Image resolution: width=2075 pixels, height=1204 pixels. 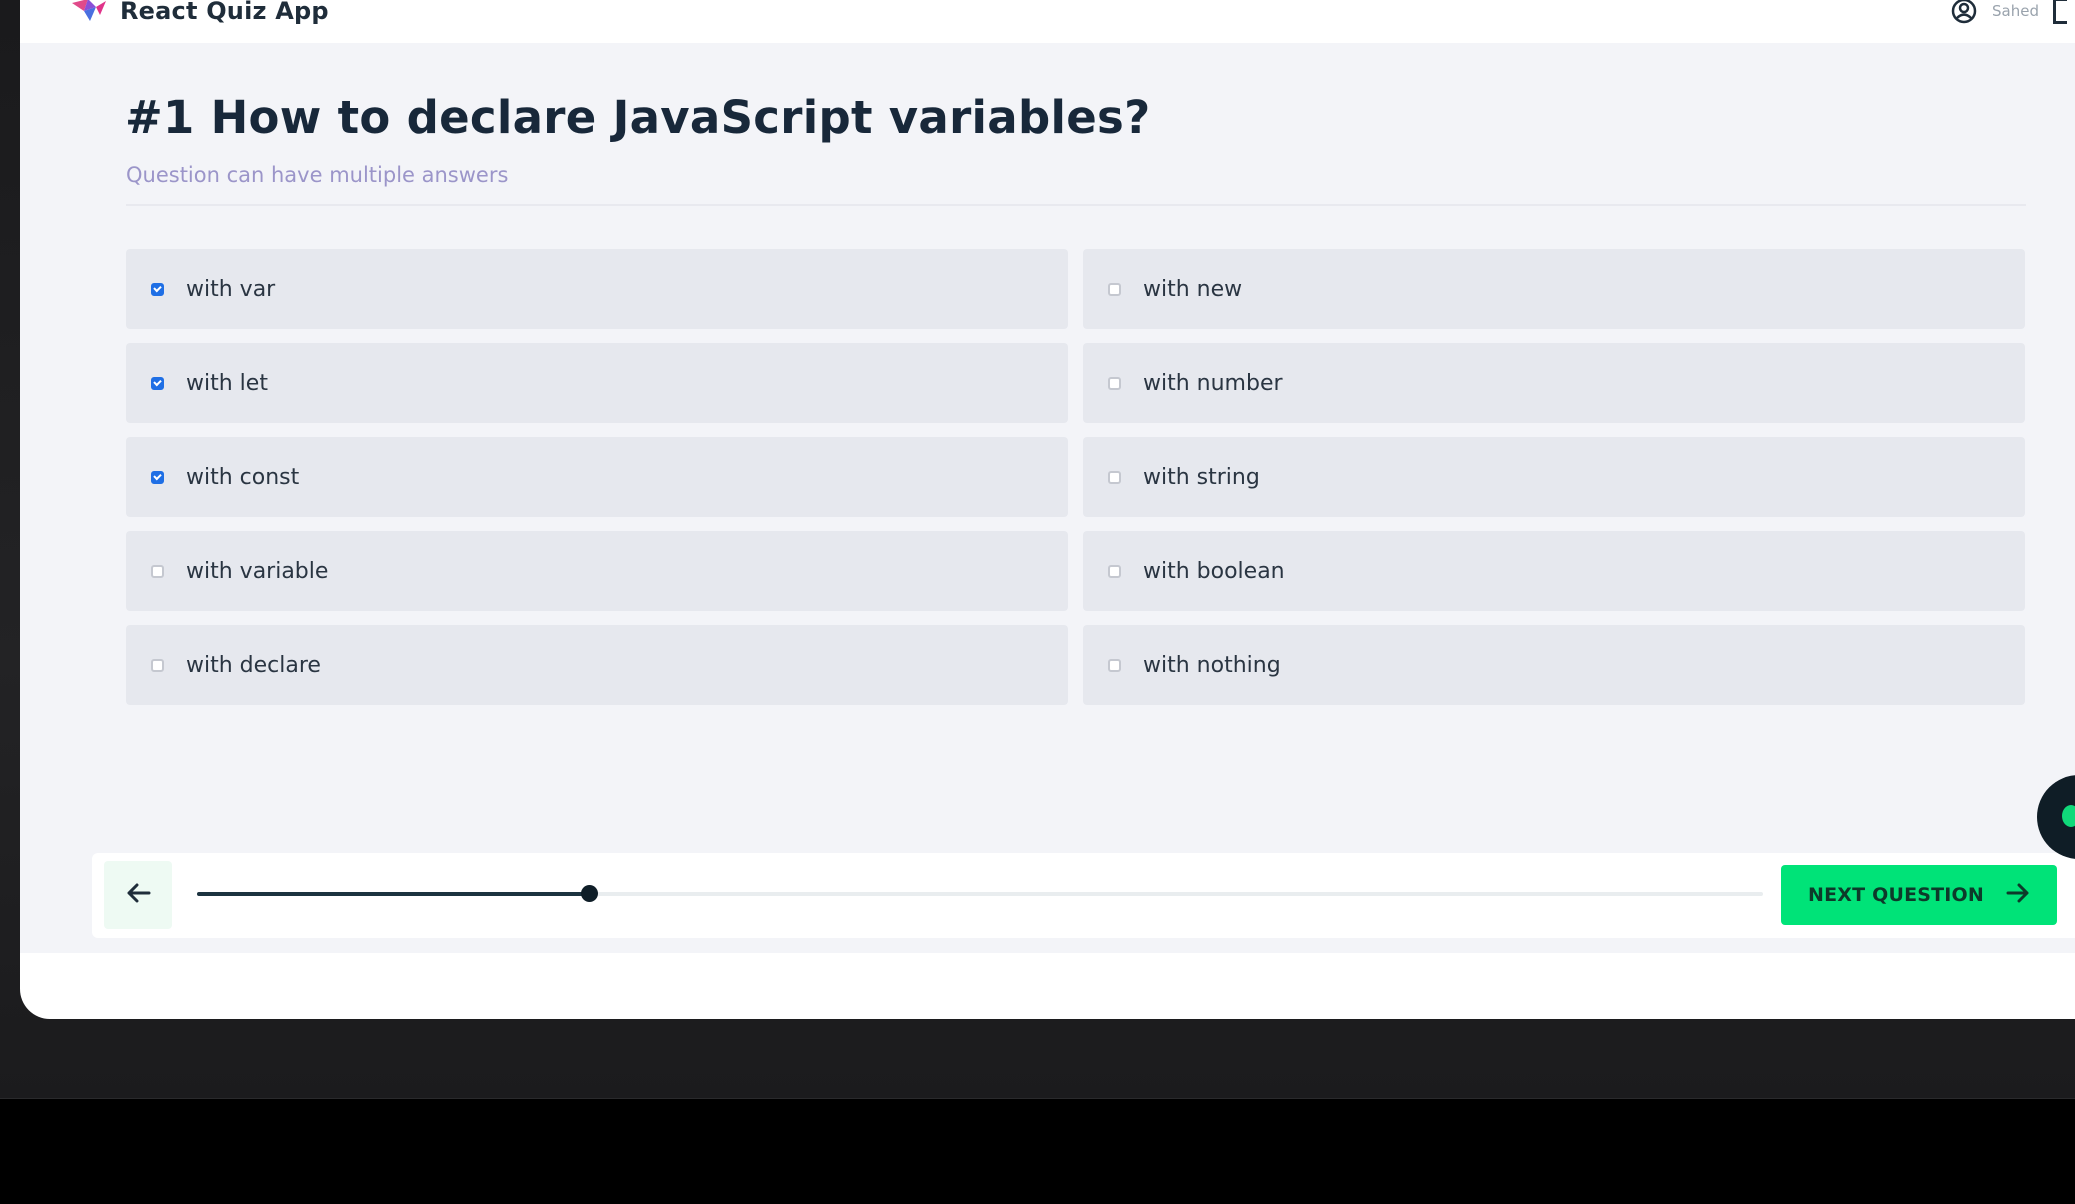 I want to click on answer-label: with nothing, so click(x=1212, y=665).